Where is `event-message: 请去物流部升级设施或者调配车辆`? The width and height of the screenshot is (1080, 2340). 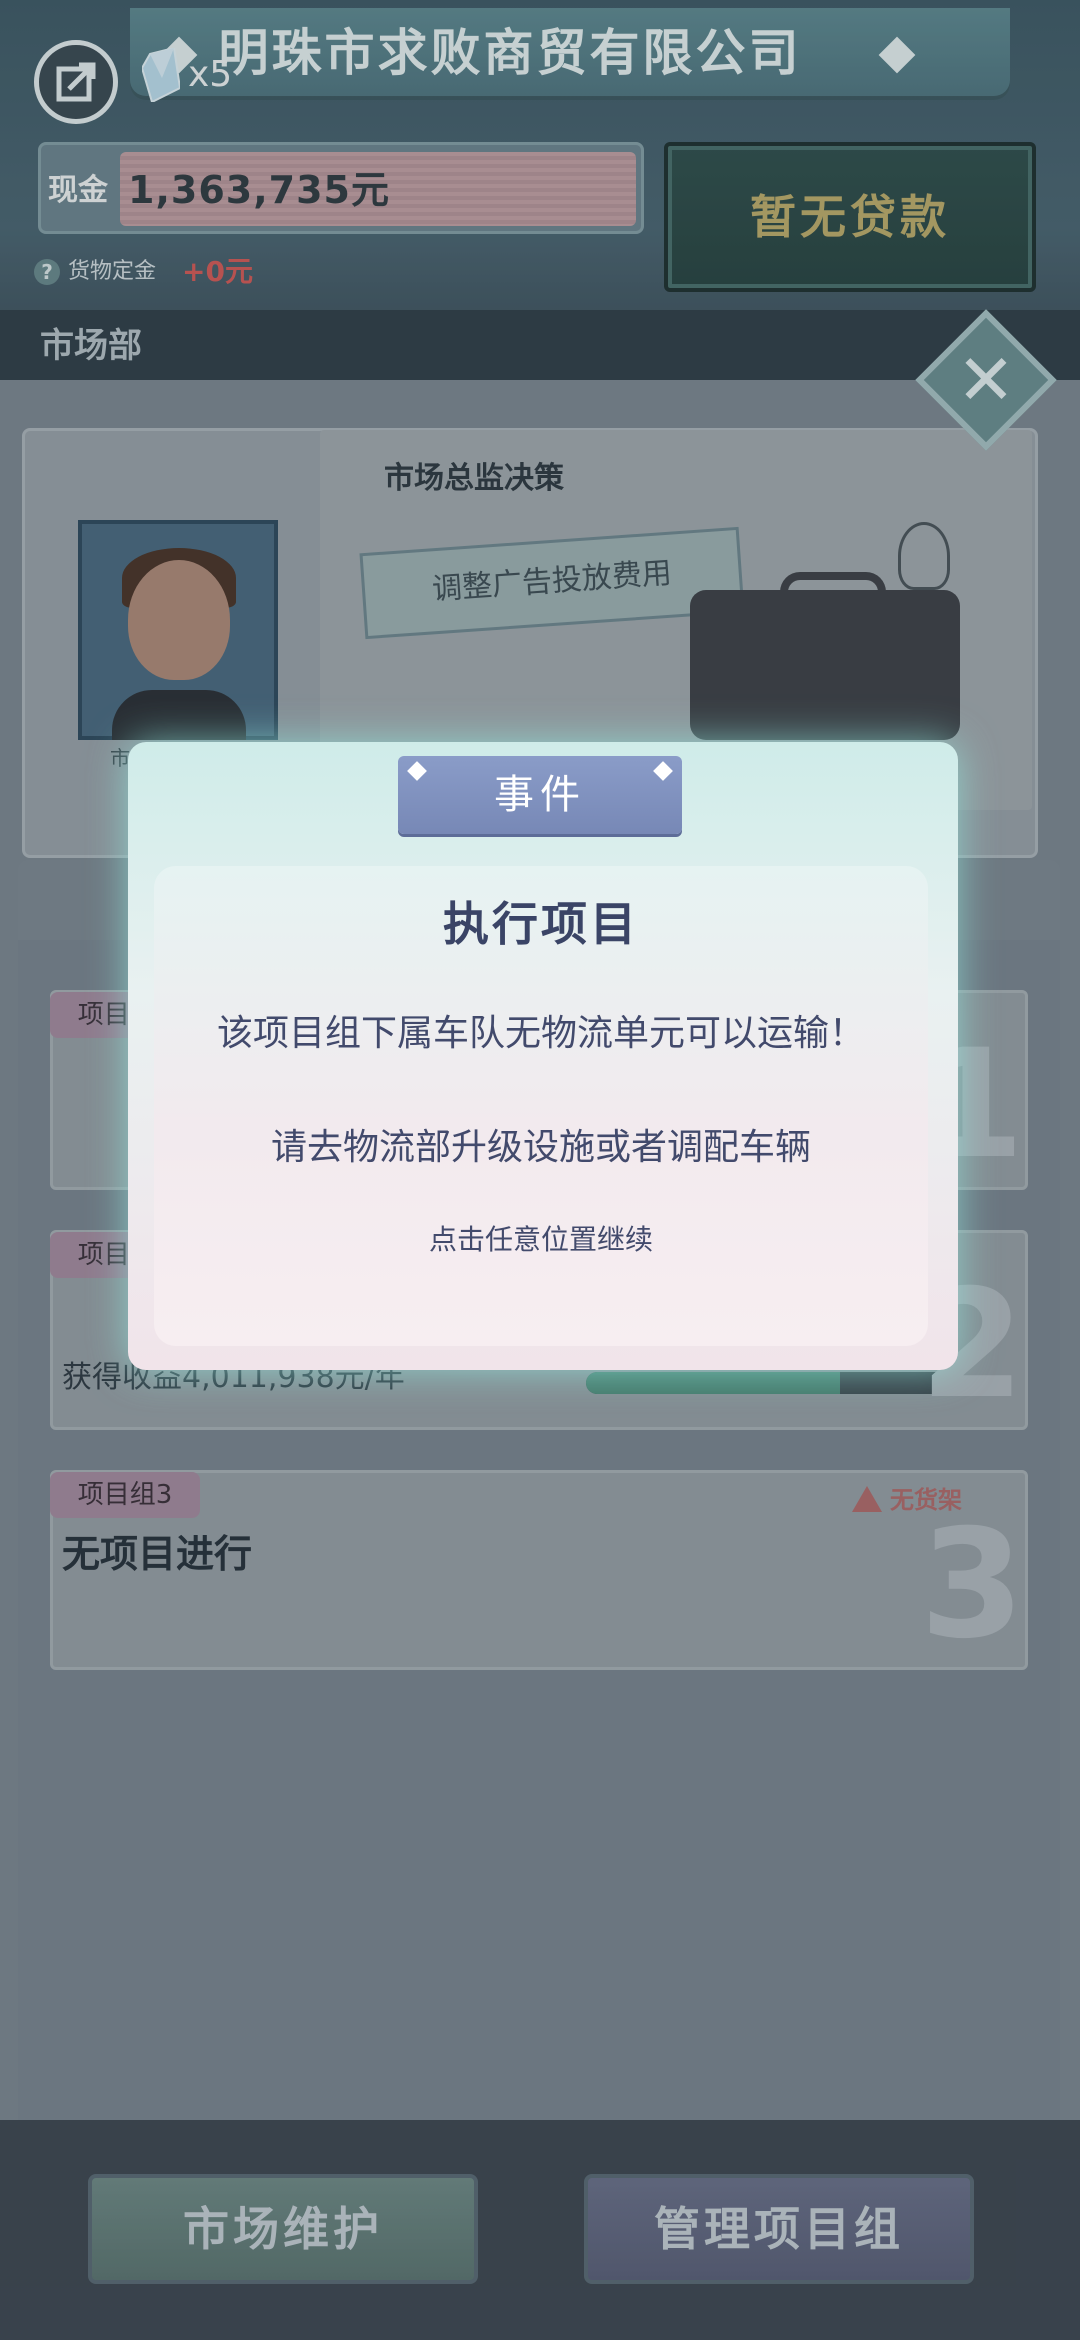 event-message: 请去物流部升级设施或者调配车辆 is located at coordinates (540, 1147).